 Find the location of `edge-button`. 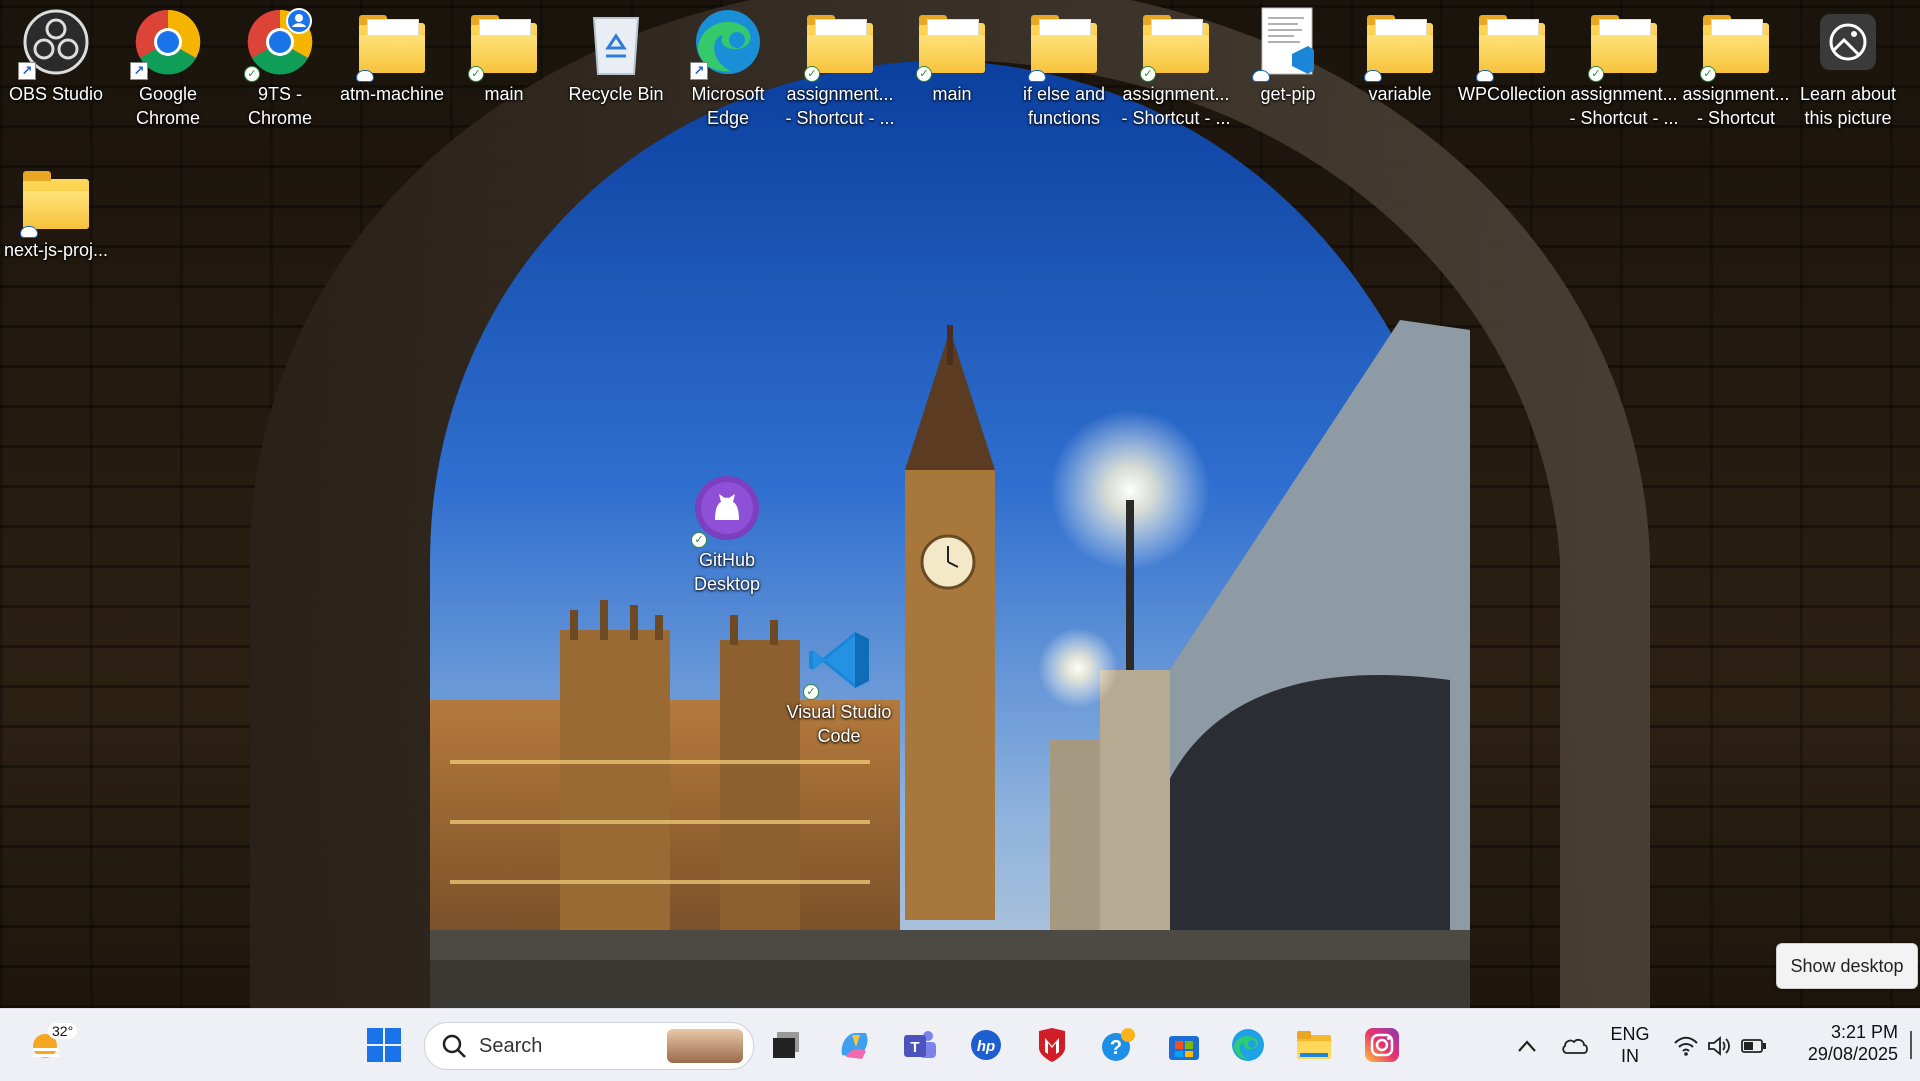

edge-button is located at coordinates (1248, 1045).